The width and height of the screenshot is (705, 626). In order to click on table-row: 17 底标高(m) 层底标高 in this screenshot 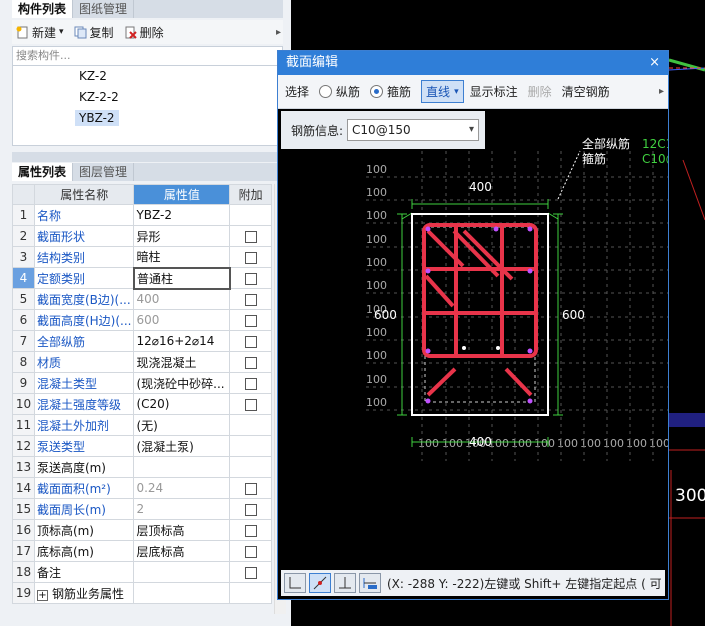, I will do `click(142, 551)`.